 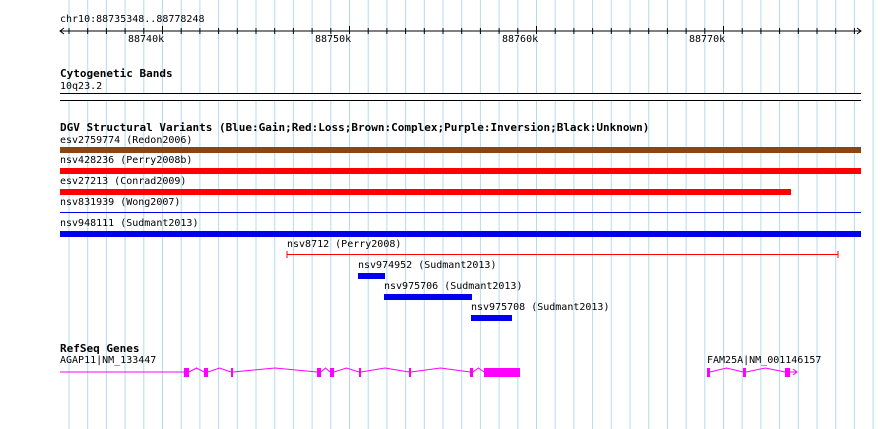 I want to click on variant-bar-nsv975708, so click(x=491, y=318).